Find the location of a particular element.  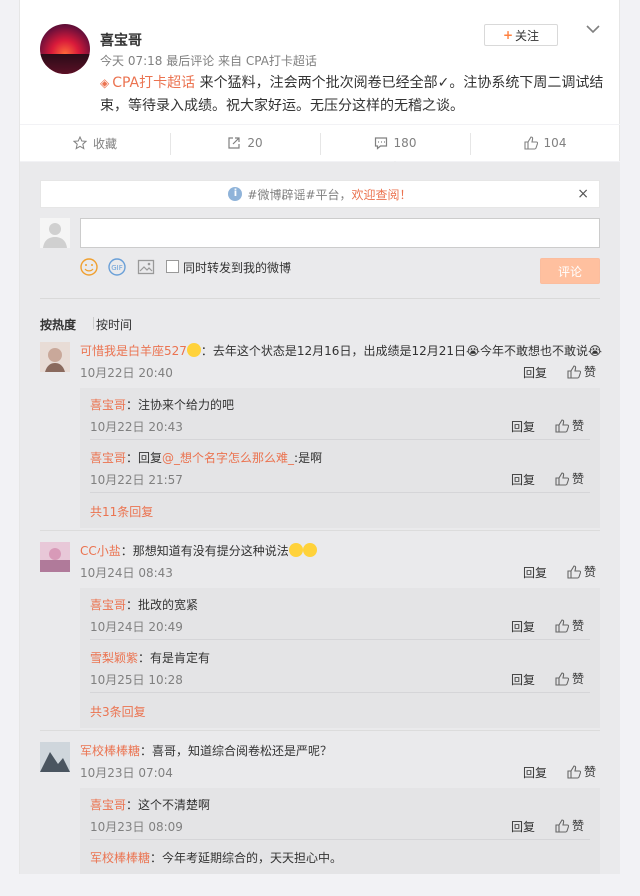

commenter-name: 可惜我是白羊座527 is located at coordinates (133, 351).